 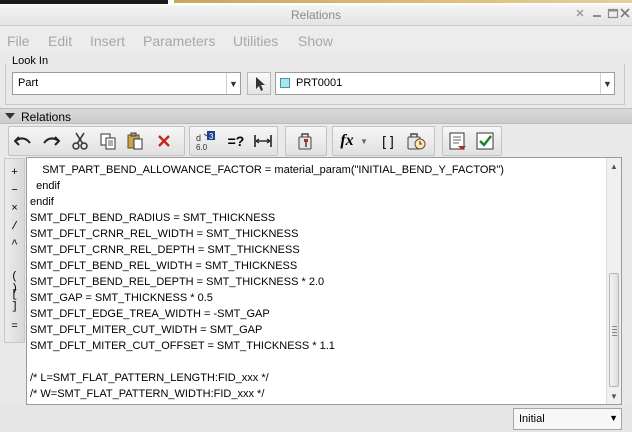 What do you see at coordinates (532, 419) in the screenshot?
I see `status-select-value: Initial` at bounding box center [532, 419].